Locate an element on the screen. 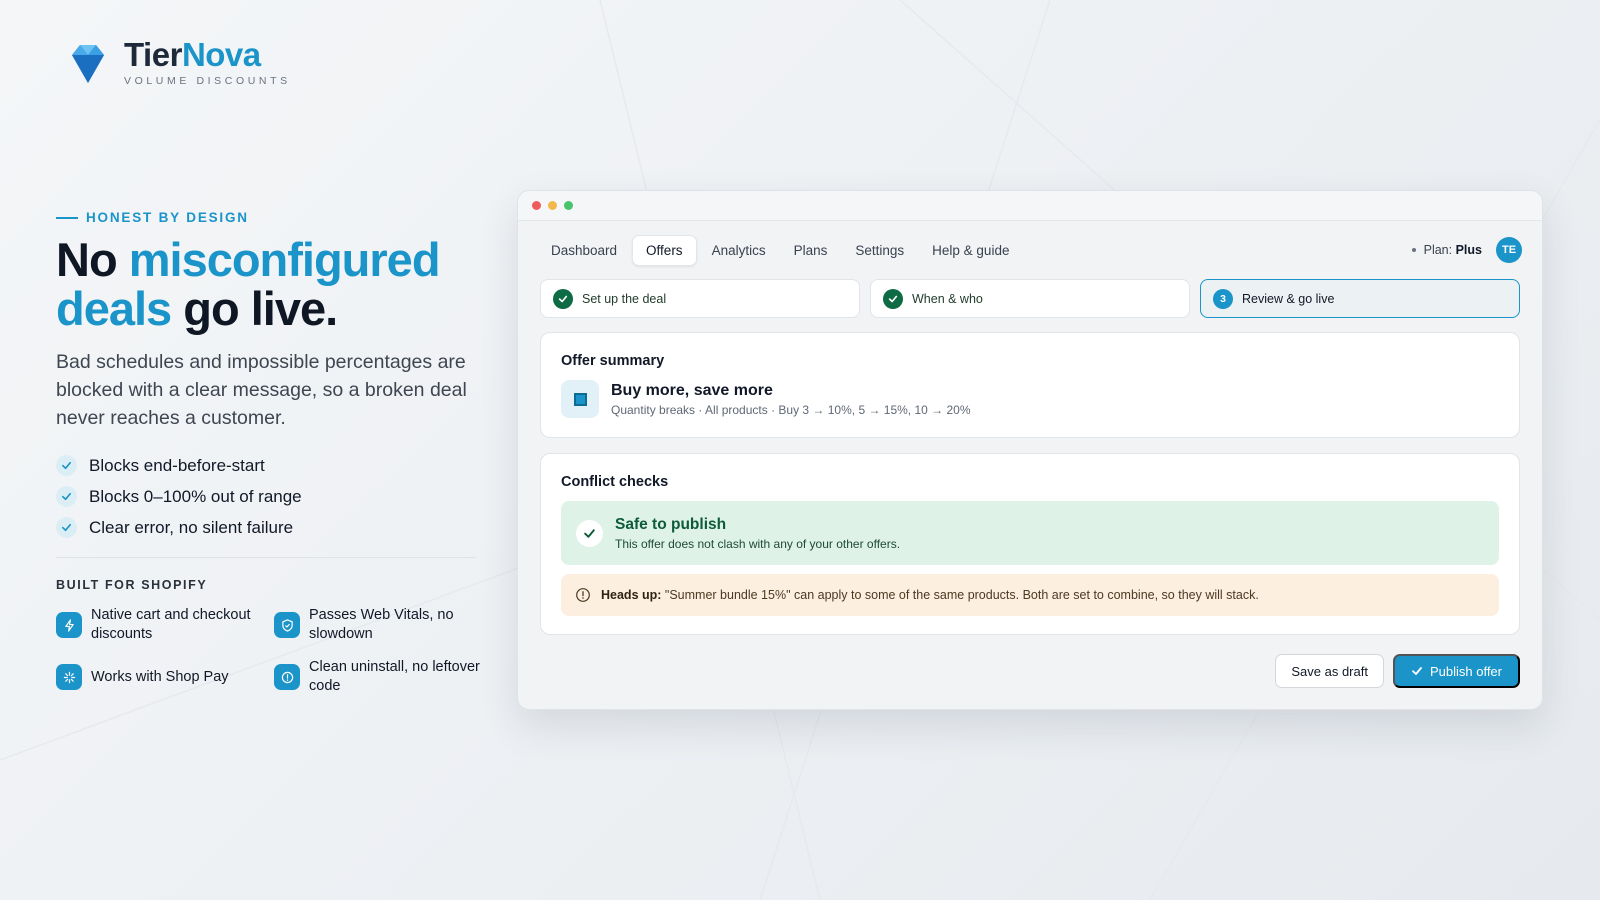 The height and width of the screenshot is (900, 1600). tab-settings: Settings is located at coordinates (879, 250).